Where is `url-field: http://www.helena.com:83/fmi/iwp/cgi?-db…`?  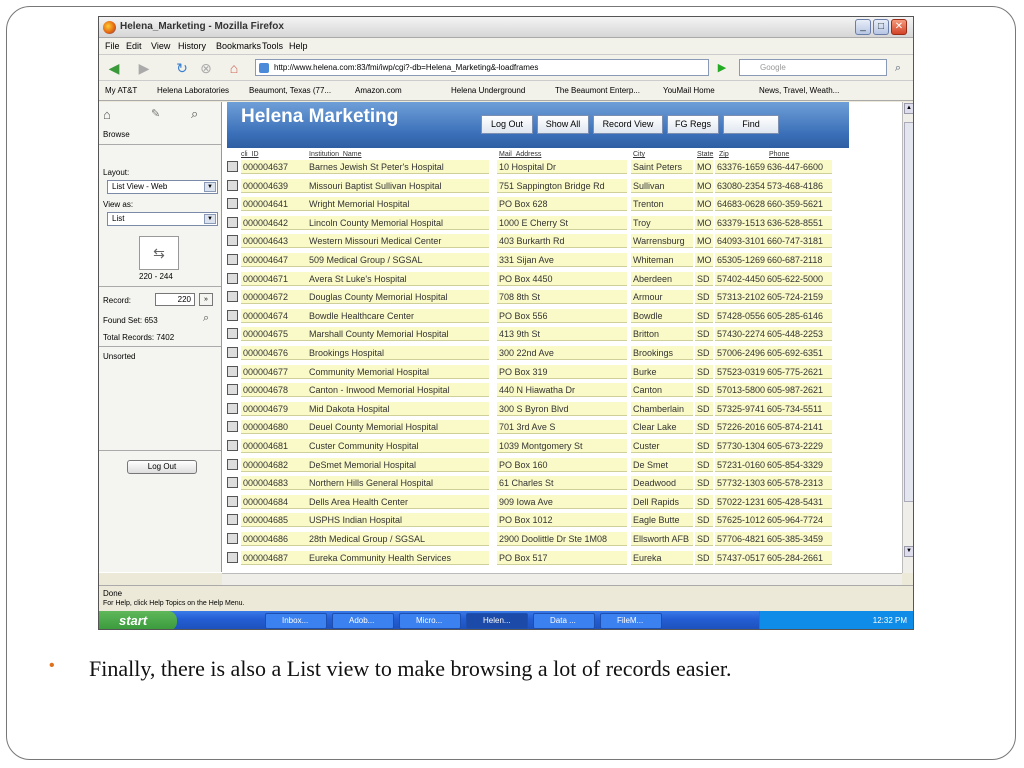 url-field: http://www.helena.com:83/fmi/iwp/cgi?-db… is located at coordinates (482, 67).